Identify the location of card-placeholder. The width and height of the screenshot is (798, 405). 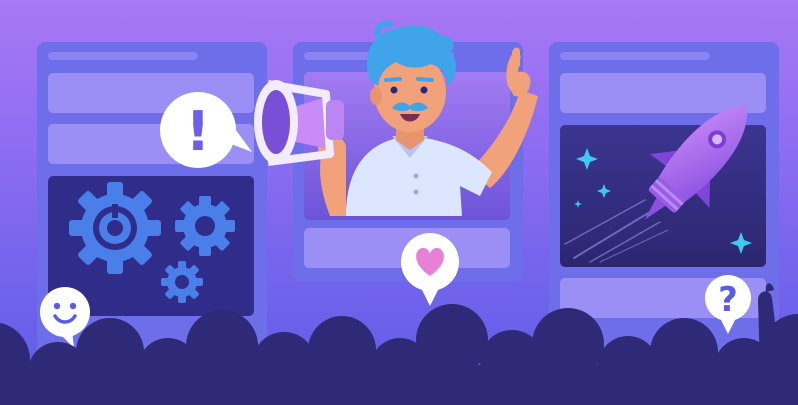
(663, 93).